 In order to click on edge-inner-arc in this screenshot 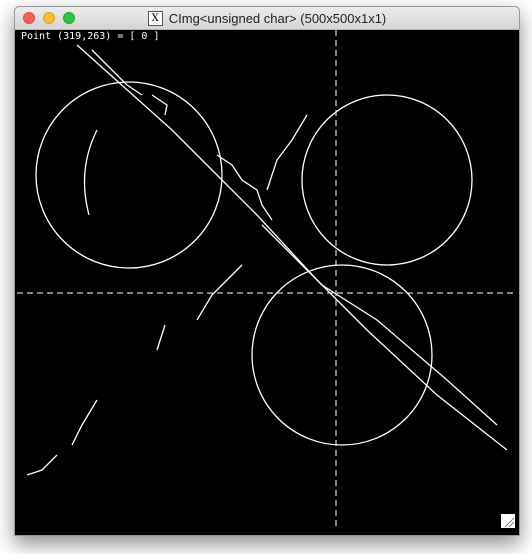, I will do `click(90, 172)`.